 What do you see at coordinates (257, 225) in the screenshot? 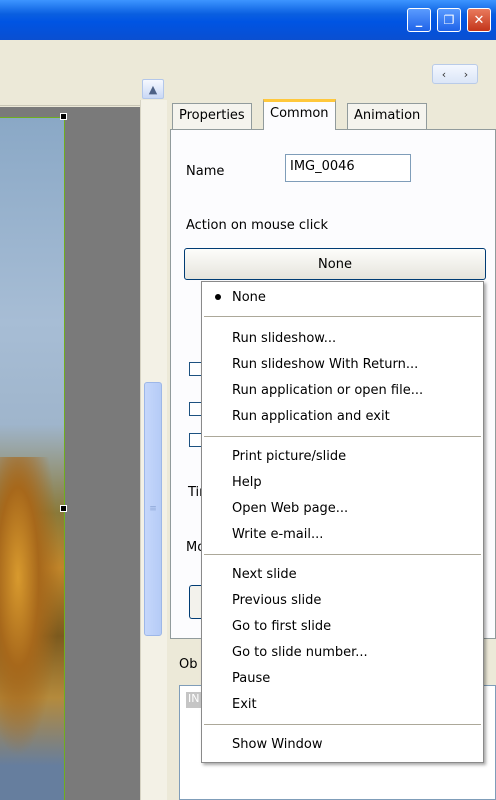
I see `action-label: Action on mouse click` at bounding box center [257, 225].